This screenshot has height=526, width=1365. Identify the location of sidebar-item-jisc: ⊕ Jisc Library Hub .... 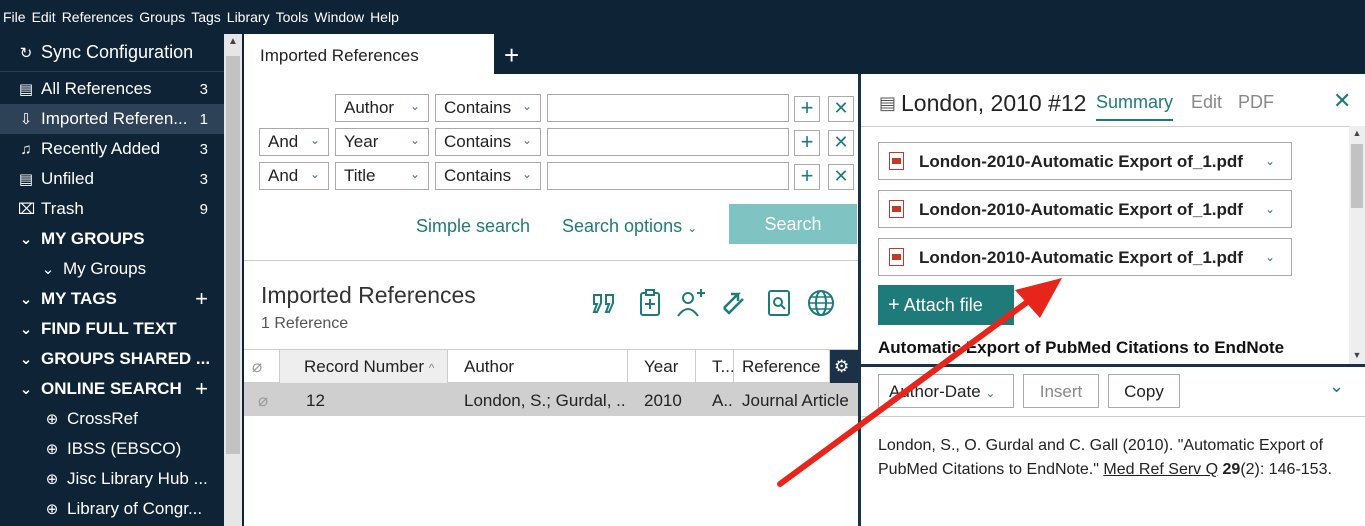
(112, 479).